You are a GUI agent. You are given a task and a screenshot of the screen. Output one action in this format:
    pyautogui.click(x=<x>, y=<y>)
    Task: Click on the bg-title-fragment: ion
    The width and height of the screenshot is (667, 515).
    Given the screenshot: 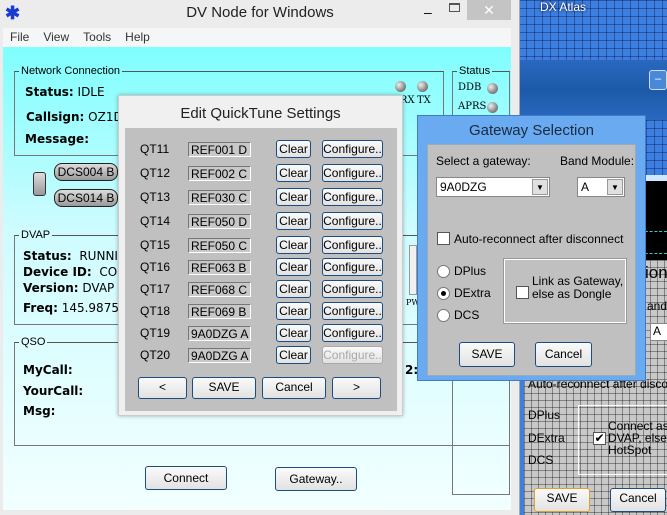 What is the action you would take?
    pyautogui.click(x=656, y=272)
    